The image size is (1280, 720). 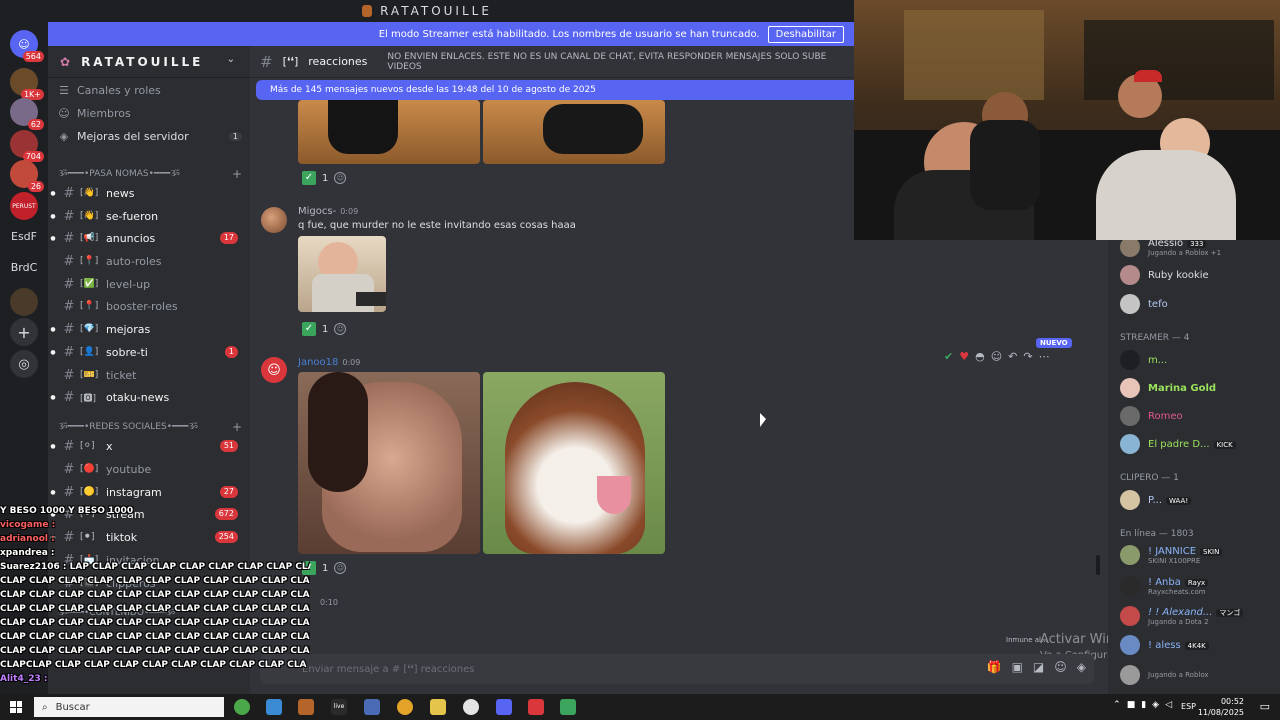 I want to click on server-icon: 62, so click(x=27, y=114).